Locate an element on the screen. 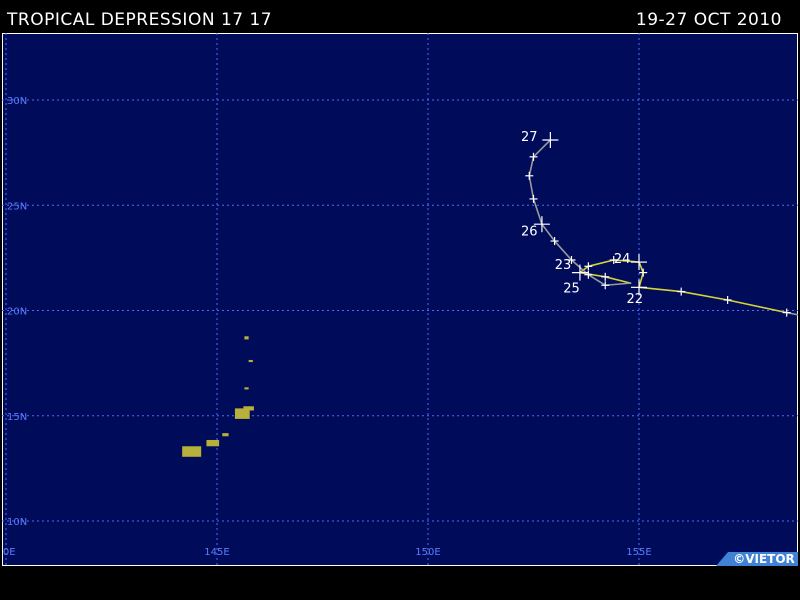 Image resolution: width=800 pixels, height=600 pixels. latitude-label: 10N is located at coordinates (17, 522).